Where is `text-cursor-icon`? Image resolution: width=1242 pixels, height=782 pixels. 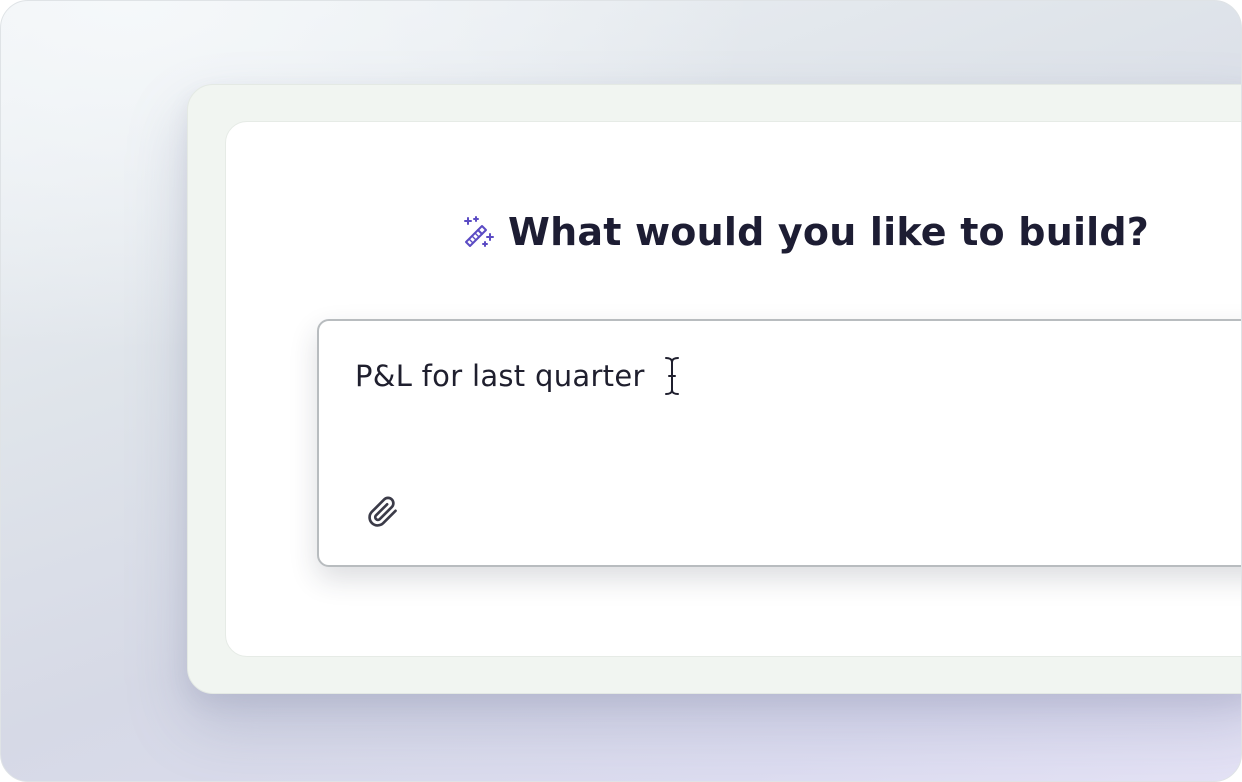
text-cursor-icon is located at coordinates (672, 376).